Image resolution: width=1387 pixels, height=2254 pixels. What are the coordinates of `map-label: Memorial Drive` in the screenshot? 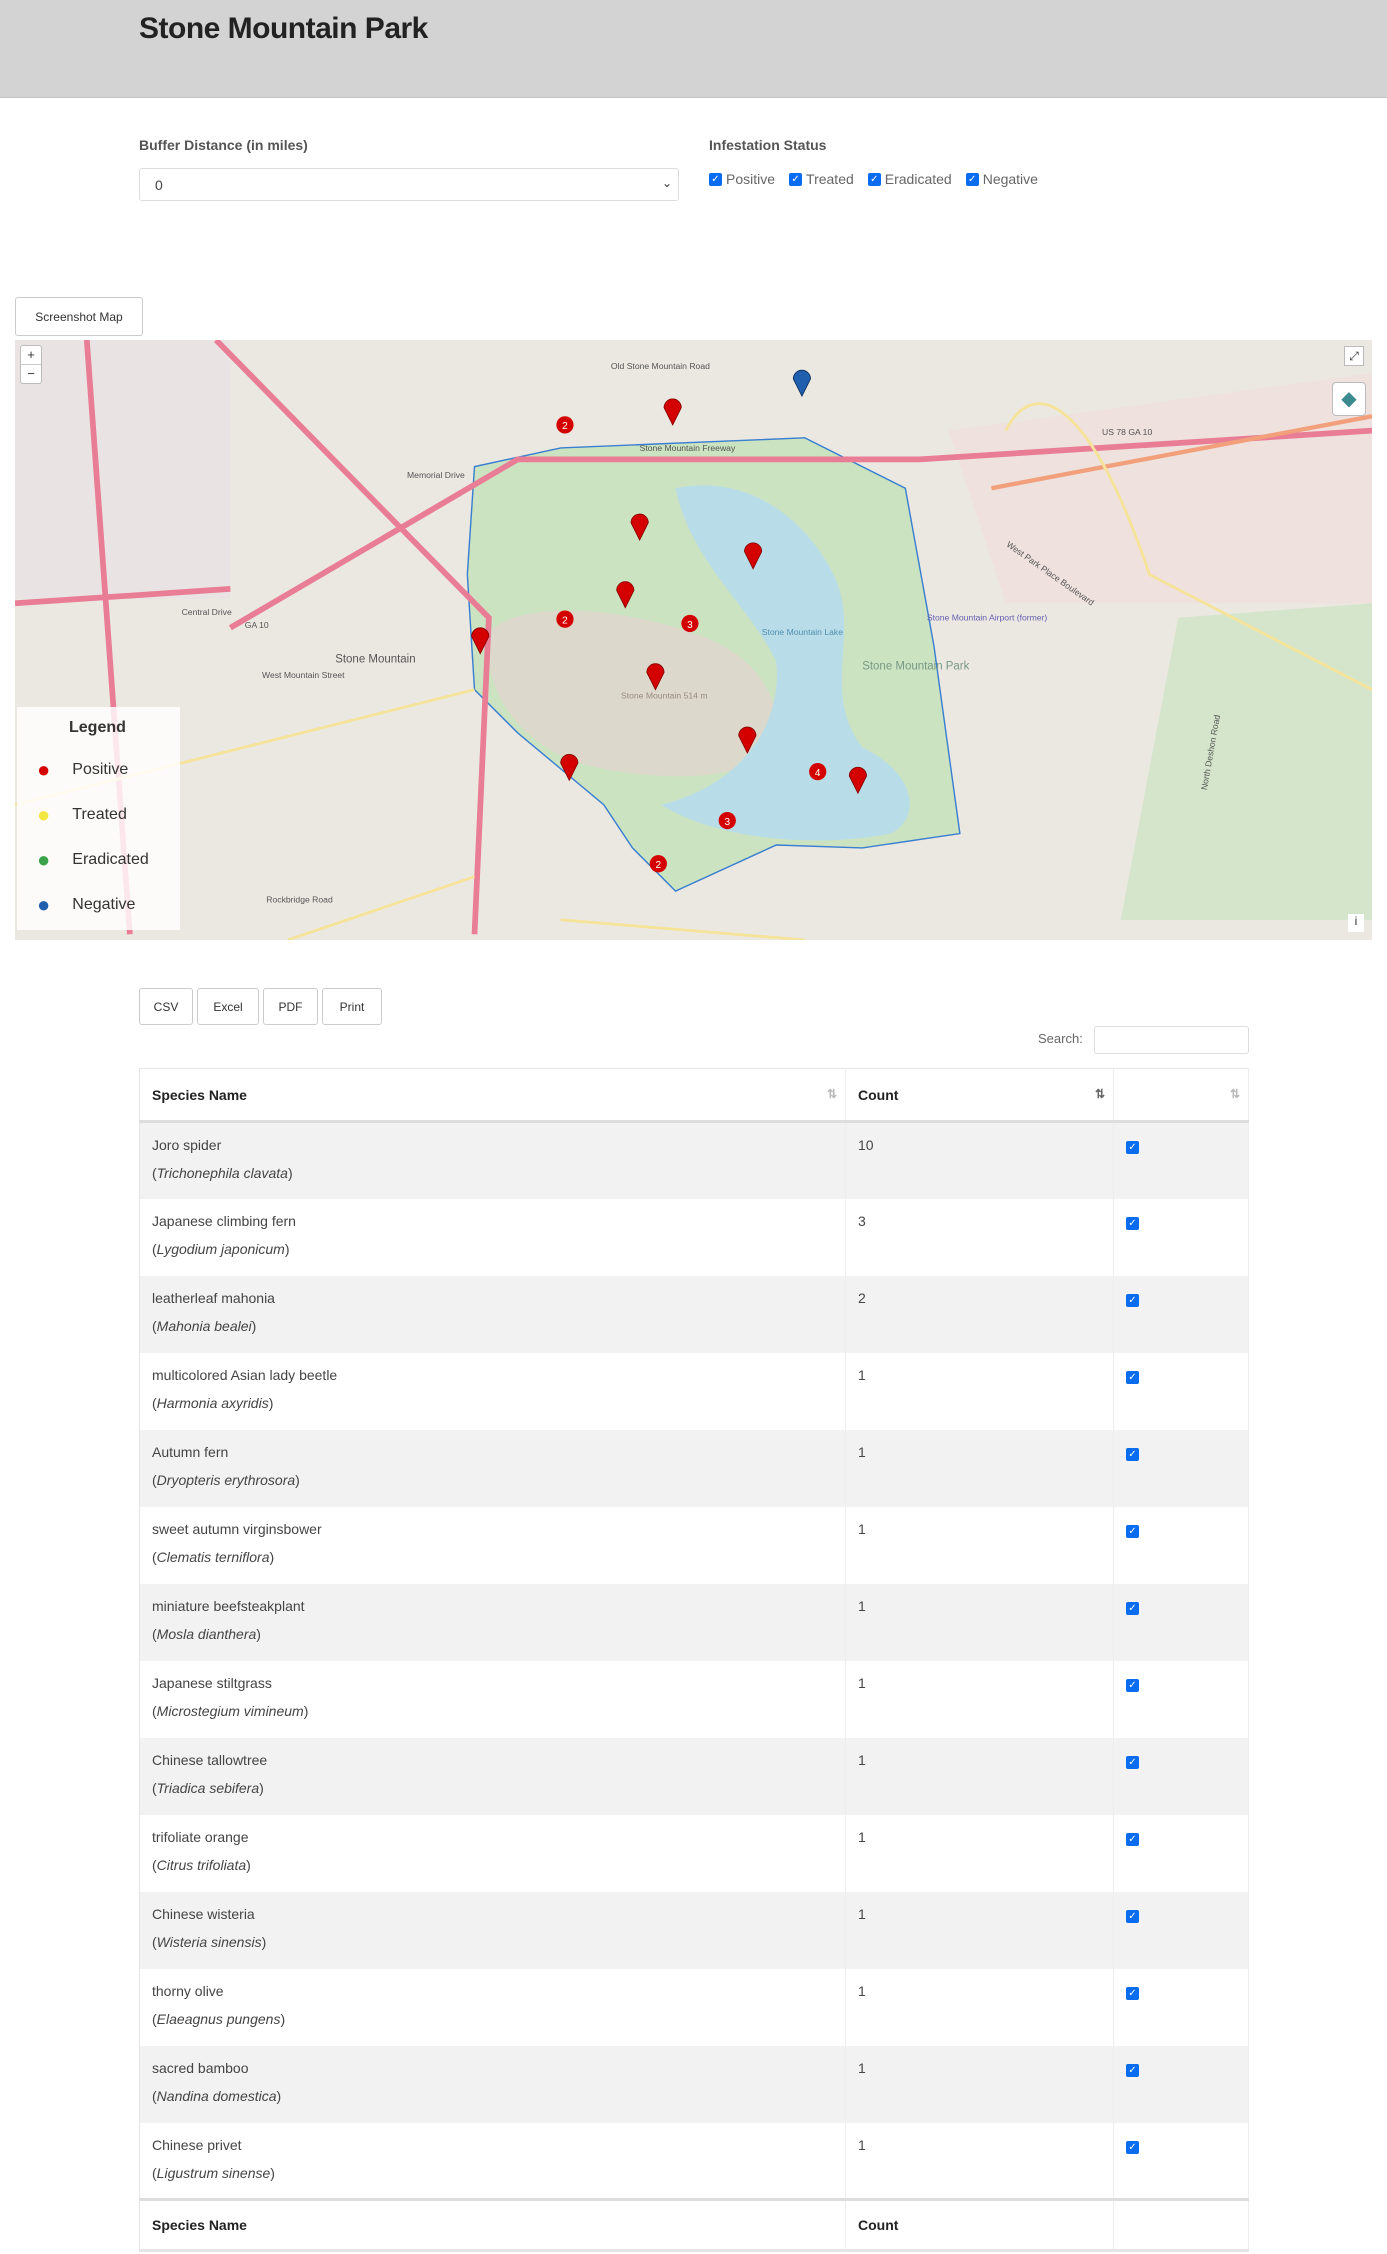 It's located at (436, 475).